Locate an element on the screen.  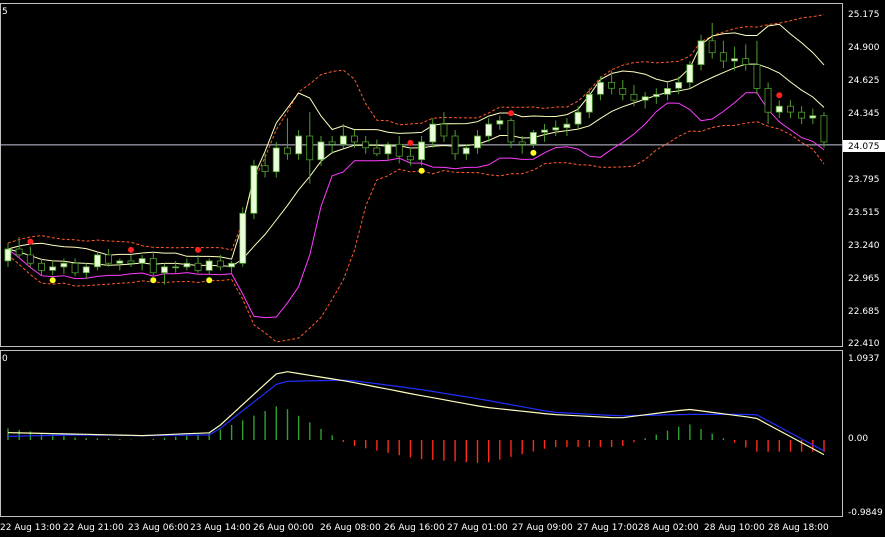
price-label: 22.410 is located at coordinates (864, 344).